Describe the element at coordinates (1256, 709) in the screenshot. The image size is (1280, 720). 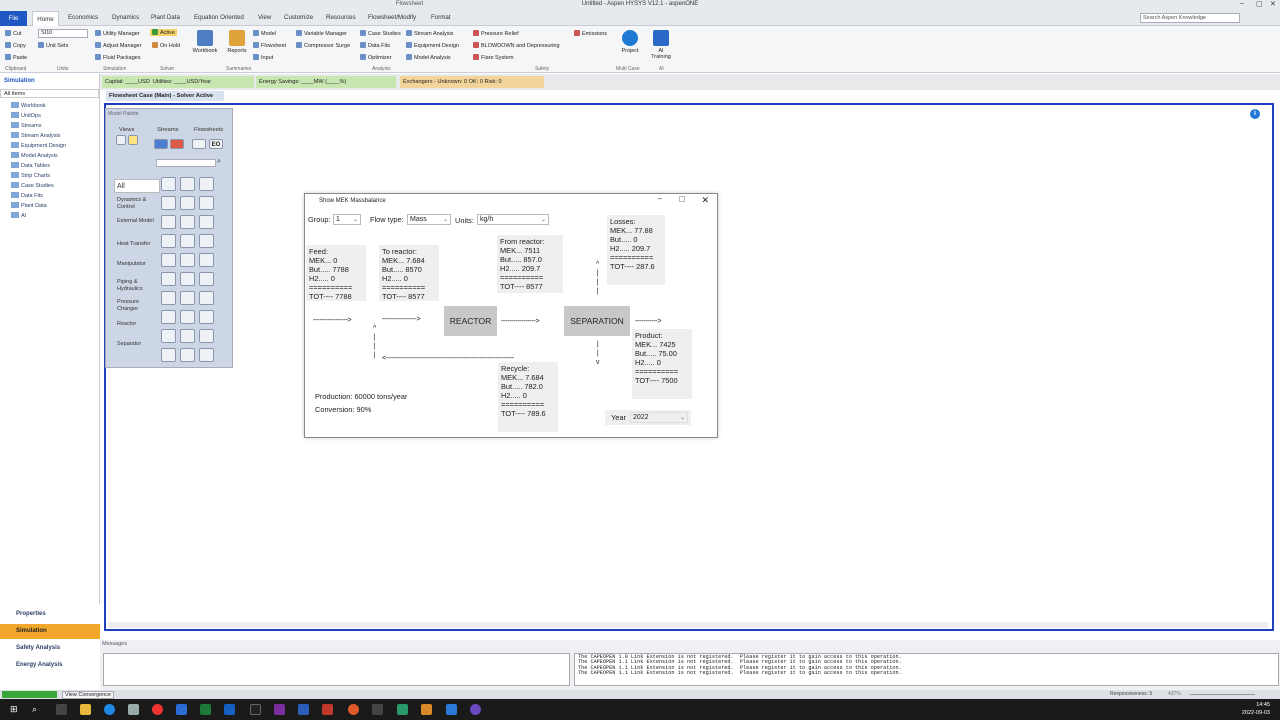
I see `system-clock: 14:45 2022-09-03` at that location.